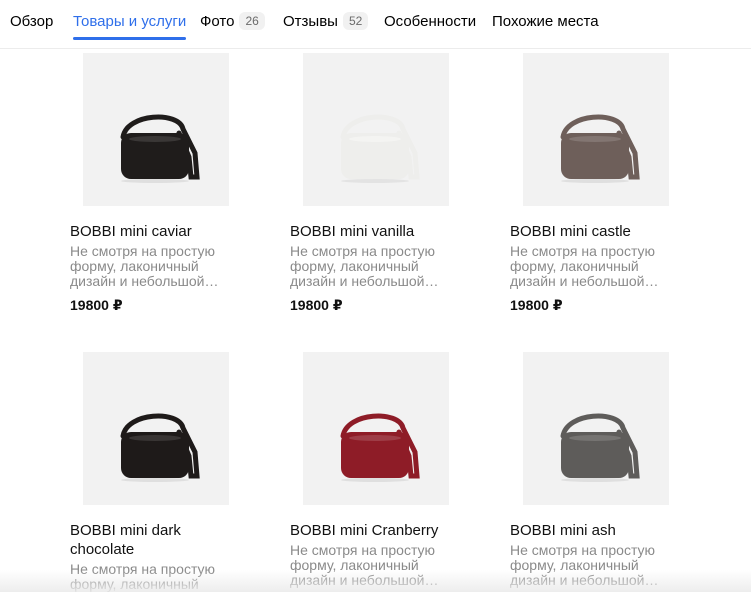 The image size is (751, 592). I want to click on tab-overview: Обзор, so click(31, 24).